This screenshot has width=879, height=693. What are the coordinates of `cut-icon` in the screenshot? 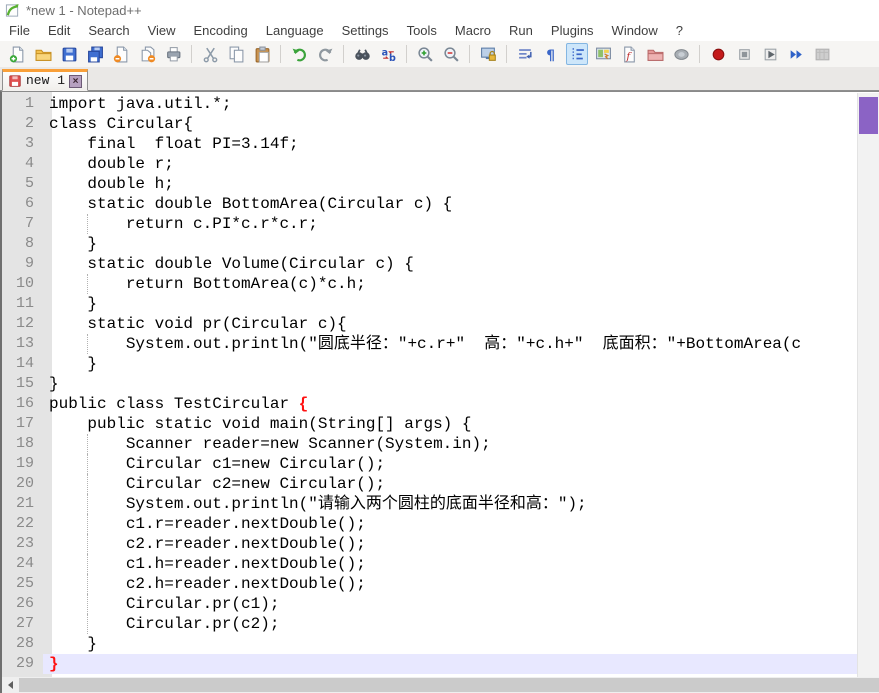 It's located at (210, 54).